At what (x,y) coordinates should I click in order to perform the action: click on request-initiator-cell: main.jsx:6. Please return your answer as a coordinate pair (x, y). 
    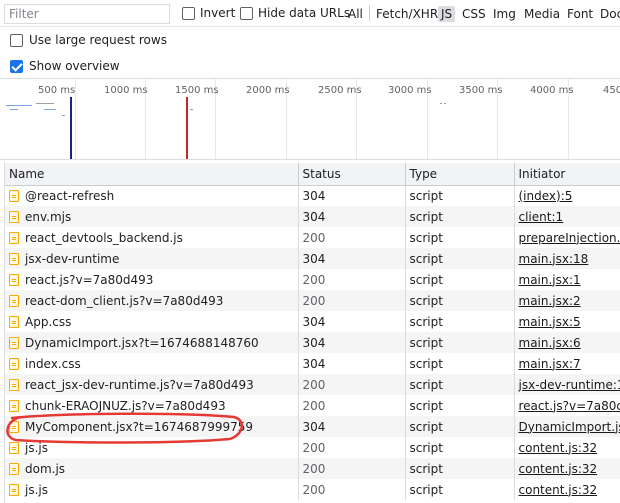
    Looking at the image, I should click on (567, 342).